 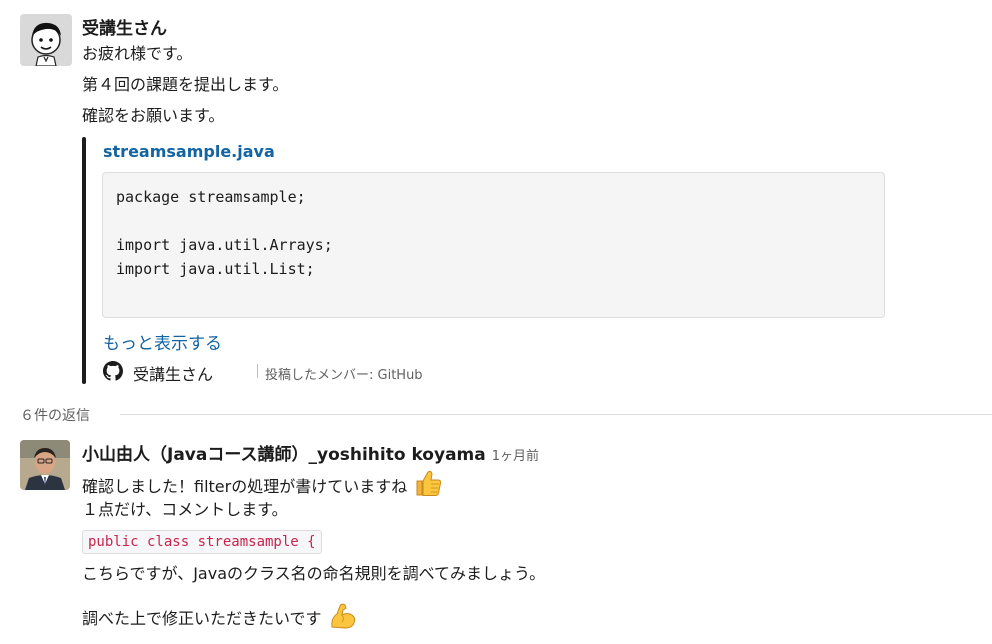 I want to click on reply-code-line: public class streamsample {, so click(x=202, y=542).